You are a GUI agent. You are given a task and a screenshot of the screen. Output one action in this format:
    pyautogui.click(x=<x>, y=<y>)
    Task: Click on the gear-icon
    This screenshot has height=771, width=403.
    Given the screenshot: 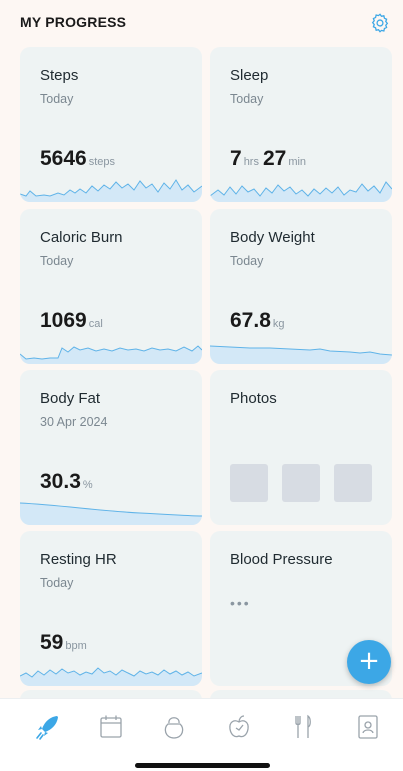 What is the action you would take?
    pyautogui.click(x=380, y=23)
    